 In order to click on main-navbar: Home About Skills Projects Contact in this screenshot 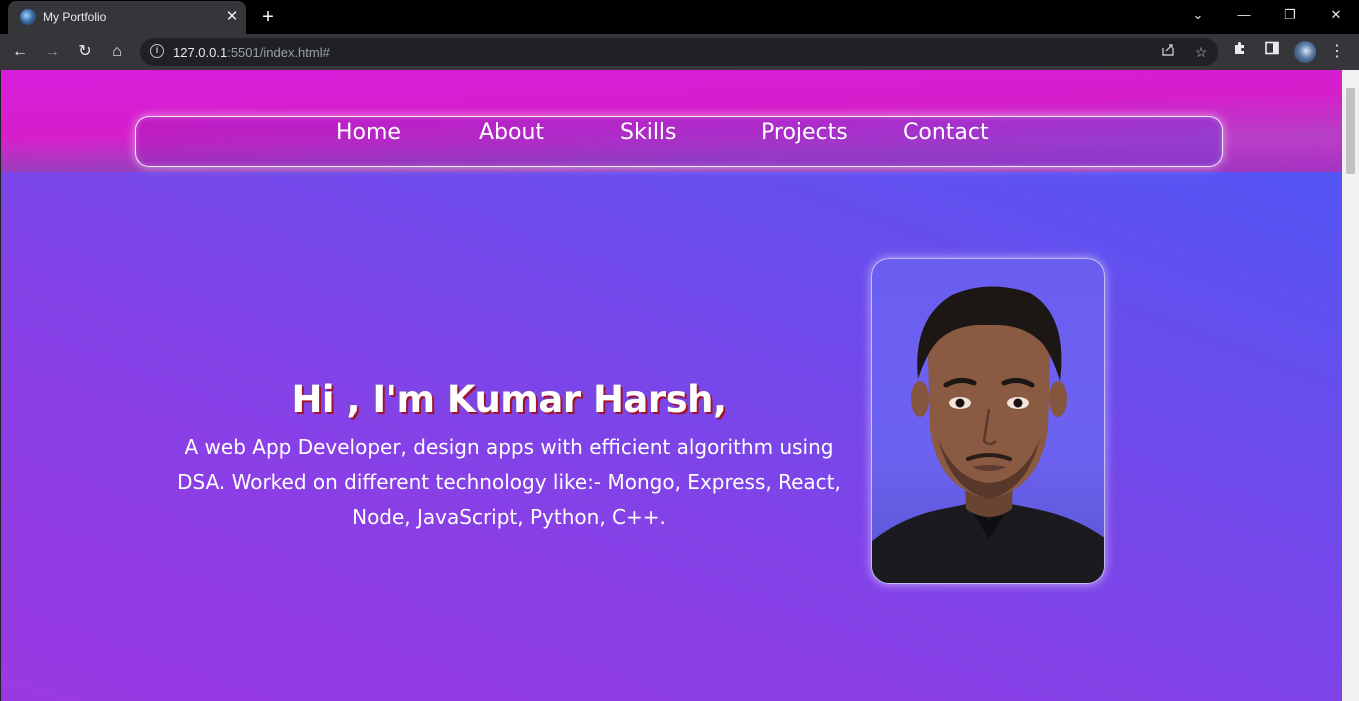, I will do `click(679, 141)`.